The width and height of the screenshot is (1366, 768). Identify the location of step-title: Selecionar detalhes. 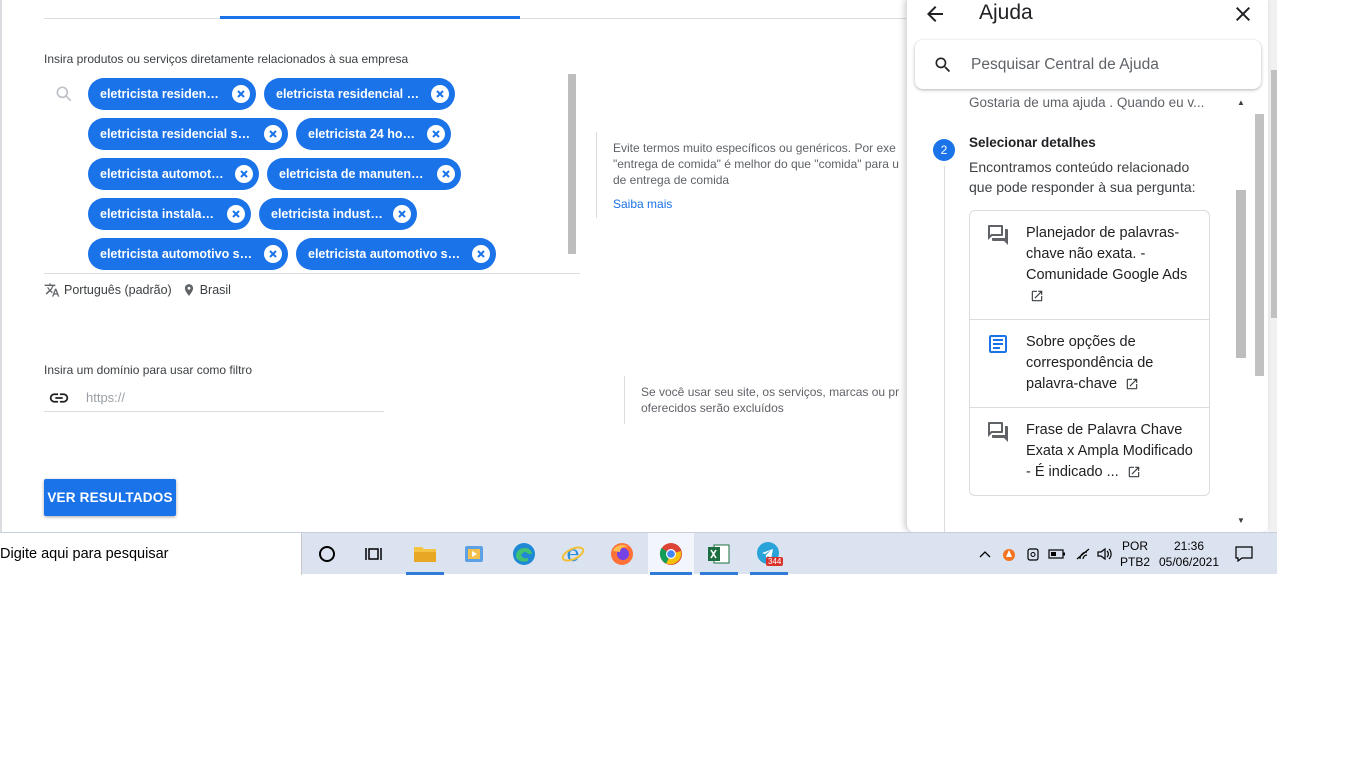
(1032, 142).